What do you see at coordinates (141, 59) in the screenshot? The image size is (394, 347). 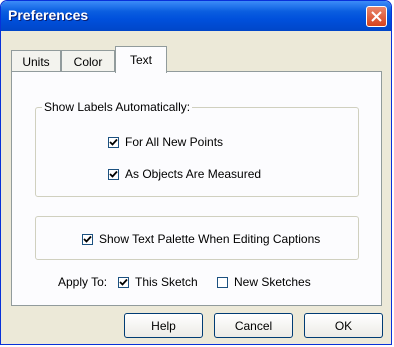 I see `tab-text: Text` at bounding box center [141, 59].